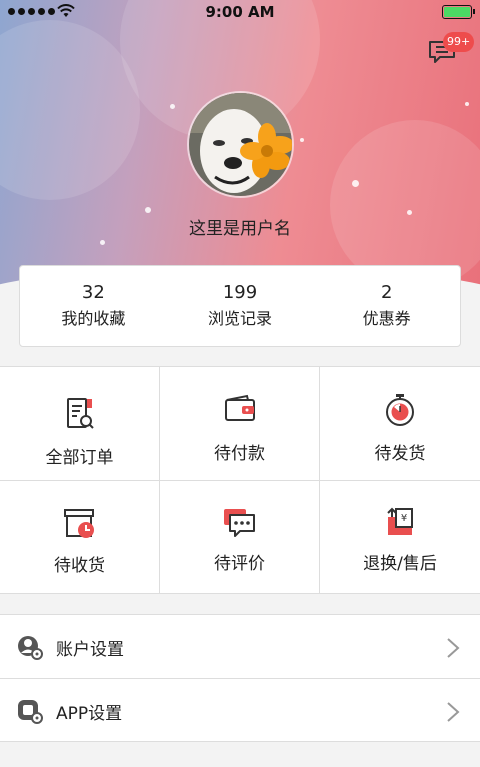  I want to click on order-all-button: 全部订单, so click(80, 424).